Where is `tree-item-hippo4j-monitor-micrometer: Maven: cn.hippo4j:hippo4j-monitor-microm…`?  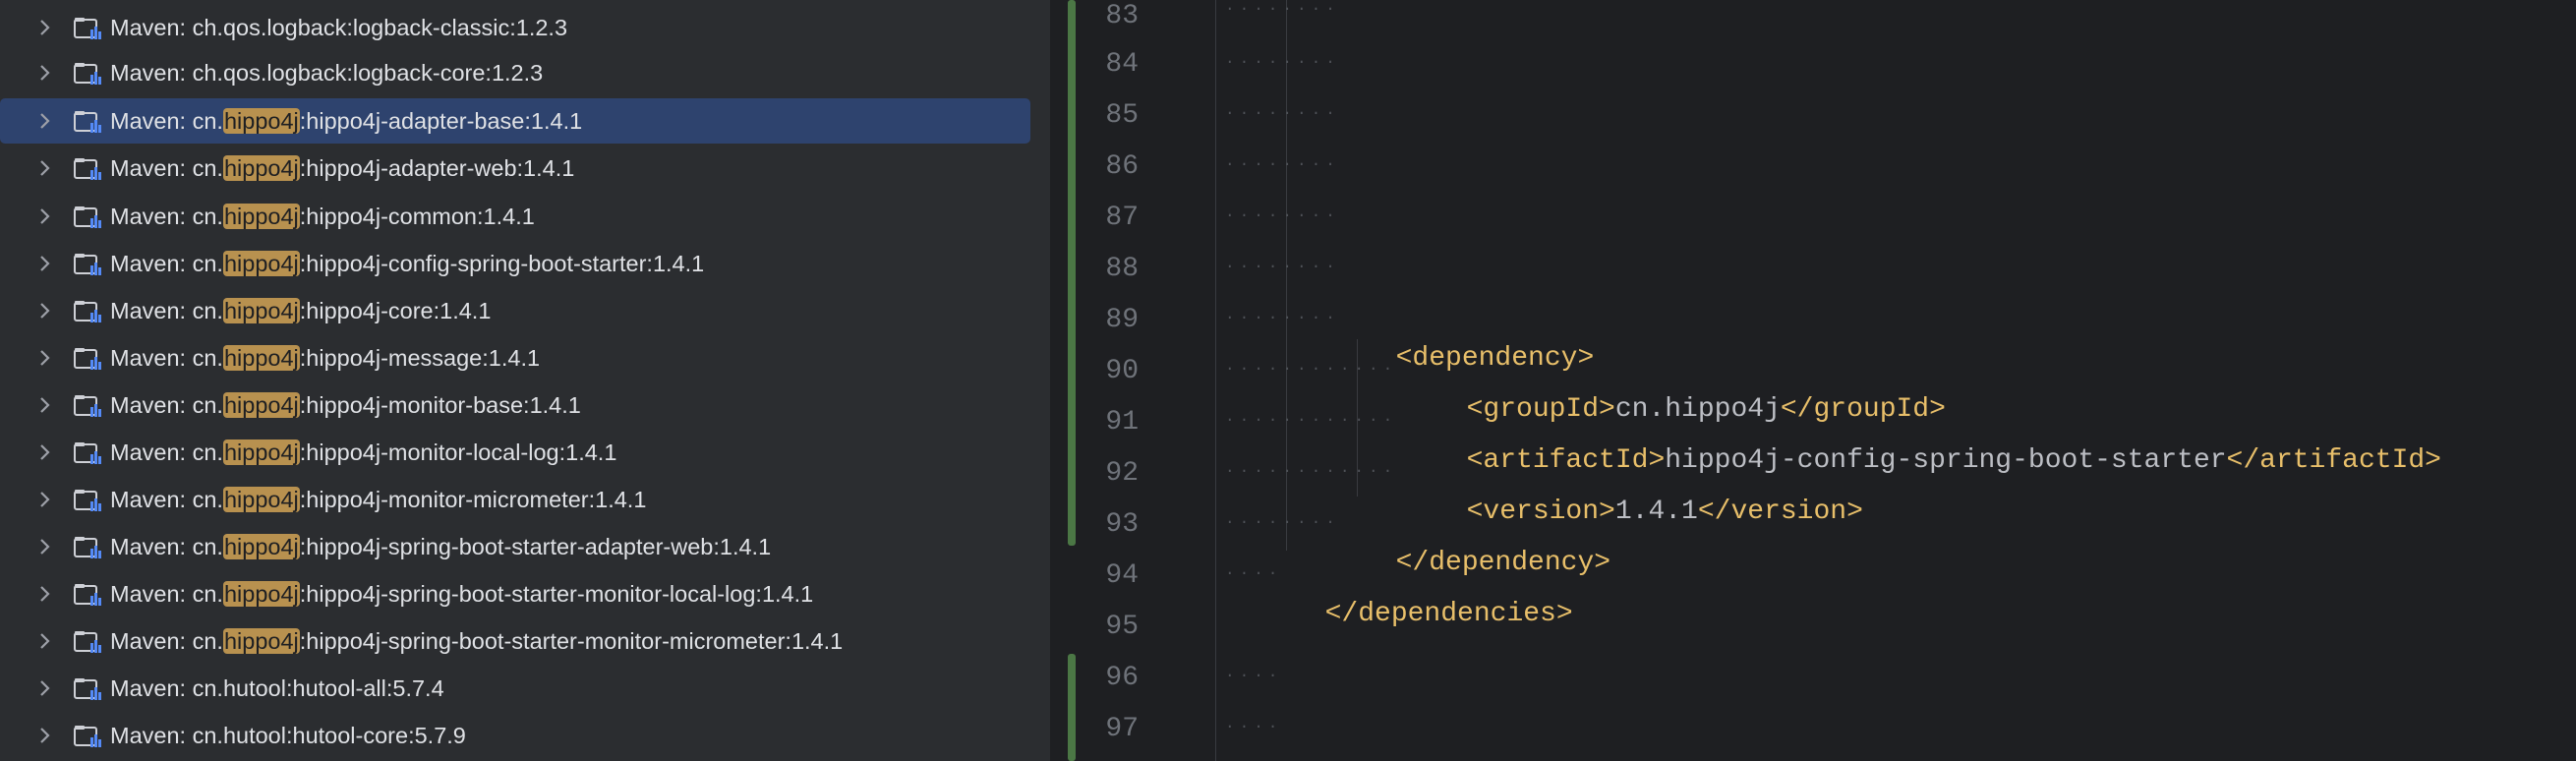 tree-item-hippo4j-monitor-micrometer: Maven: cn.hippo4j:hippo4j-monitor-microm… is located at coordinates (515, 500).